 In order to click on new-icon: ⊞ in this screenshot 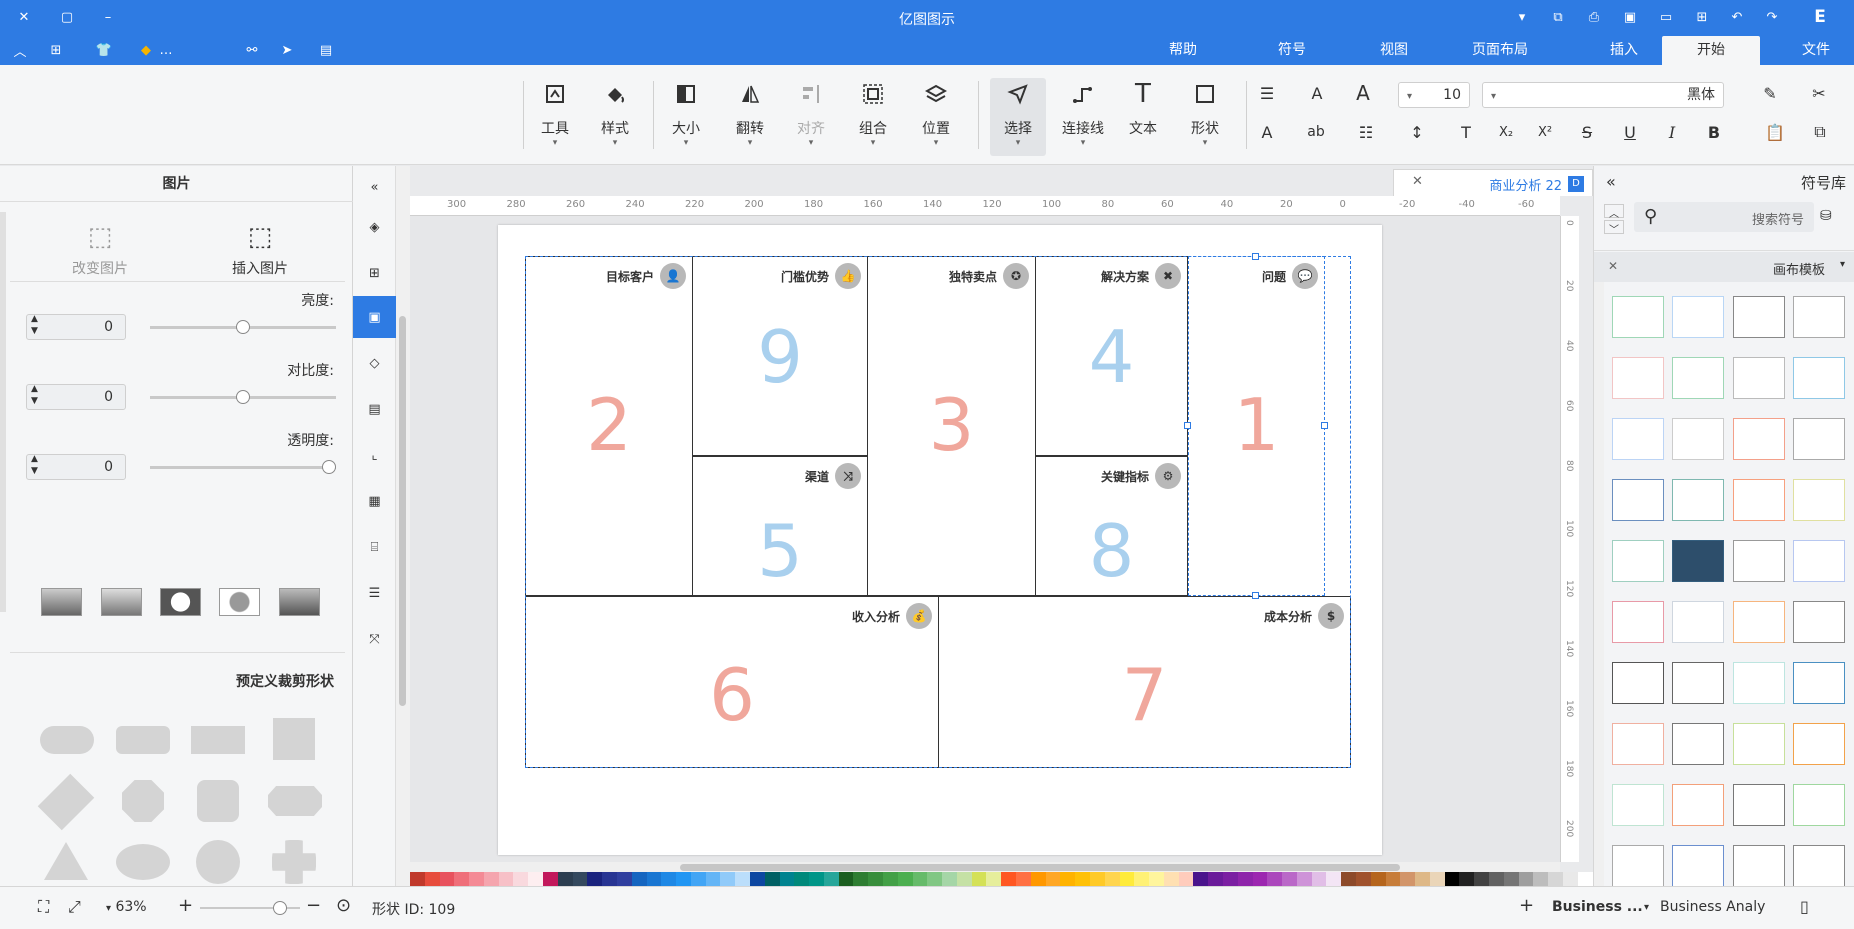, I will do `click(1702, 17)`.